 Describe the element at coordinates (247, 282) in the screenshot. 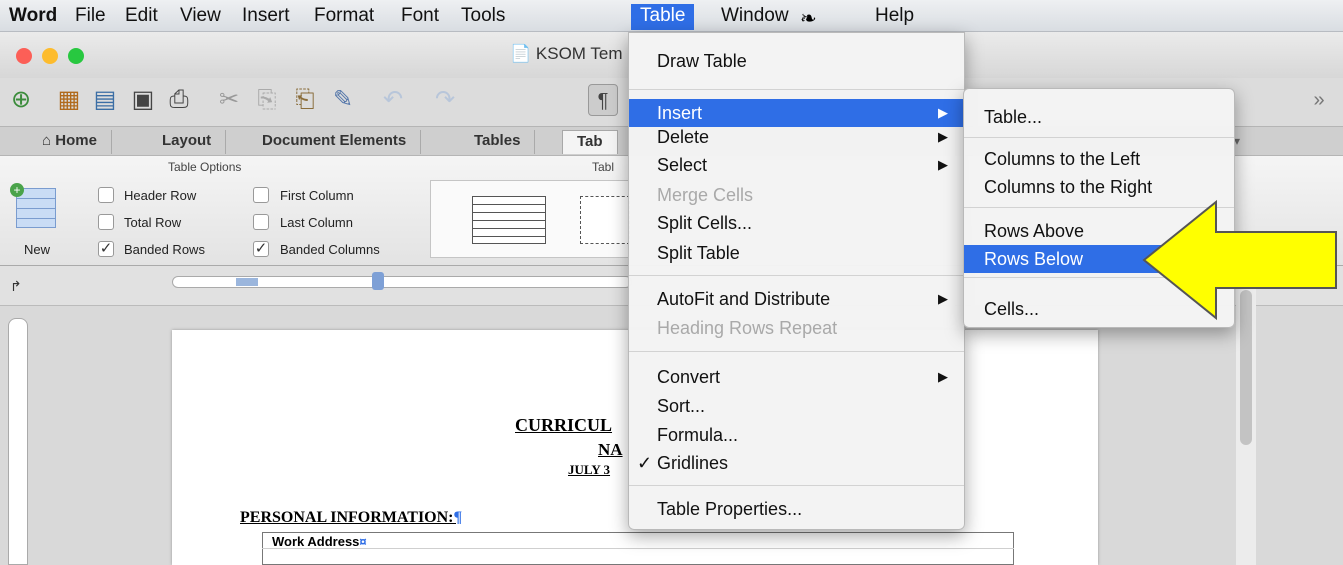

I see `column-marker` at that location.